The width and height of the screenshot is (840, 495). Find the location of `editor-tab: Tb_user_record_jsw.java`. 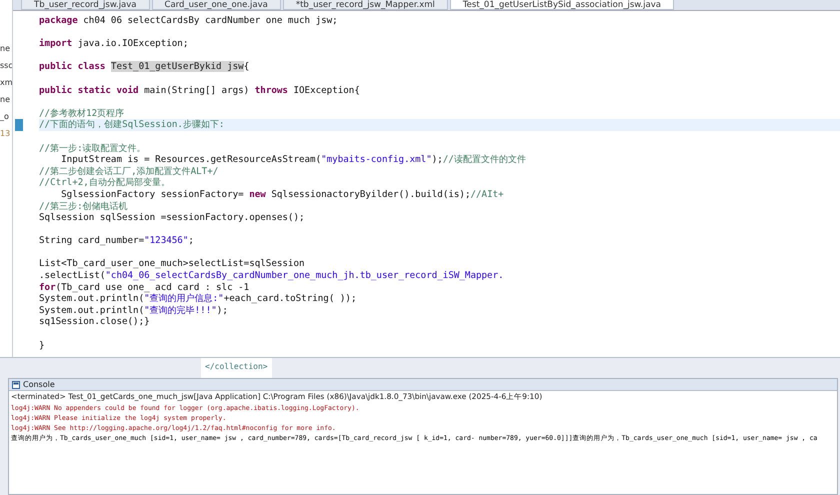

editor-tab: Tb_user_record_jsw.java is located at coordinates (85, 5).